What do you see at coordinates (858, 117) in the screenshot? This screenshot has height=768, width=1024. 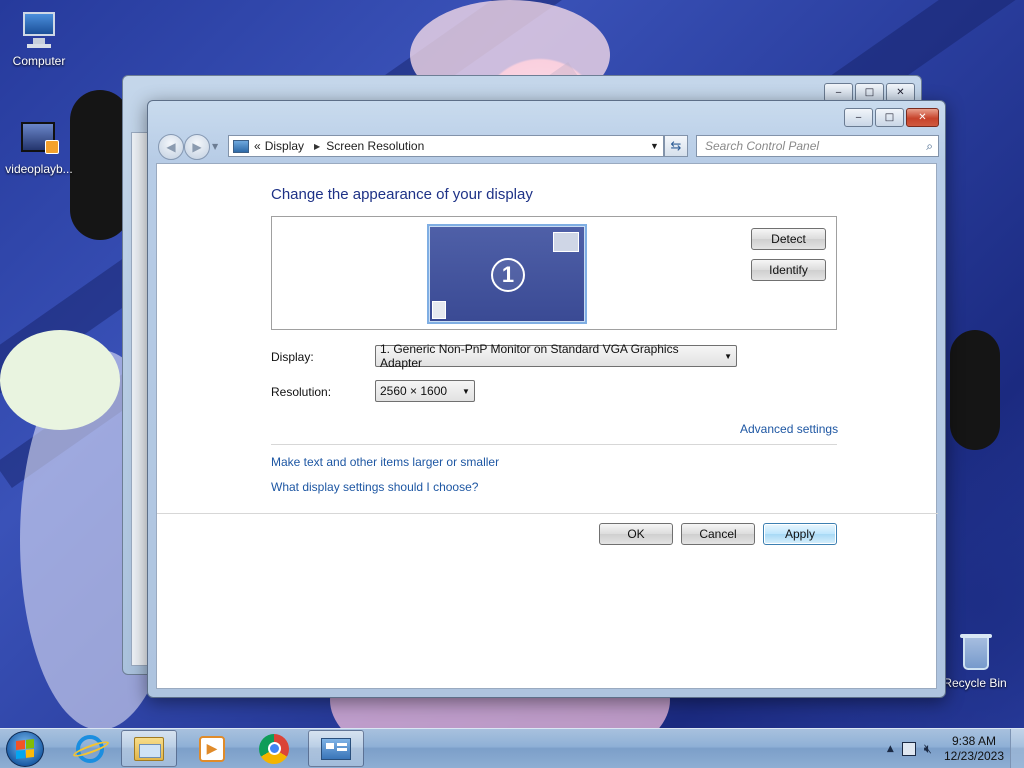 I see `minimize-button: ‒` at bounding box center [858, 117].